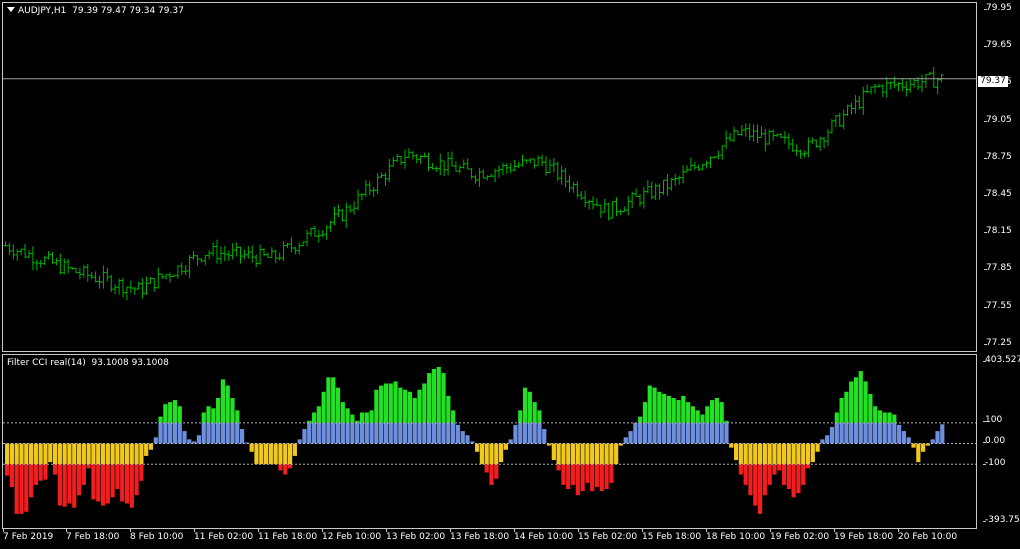 This screenshot has width=1020, height=549. What do you see at coordinates (672, 535) in the screenshot?
I see `time-label: 15 Feb 18:00` at bounding box center [672, 535].